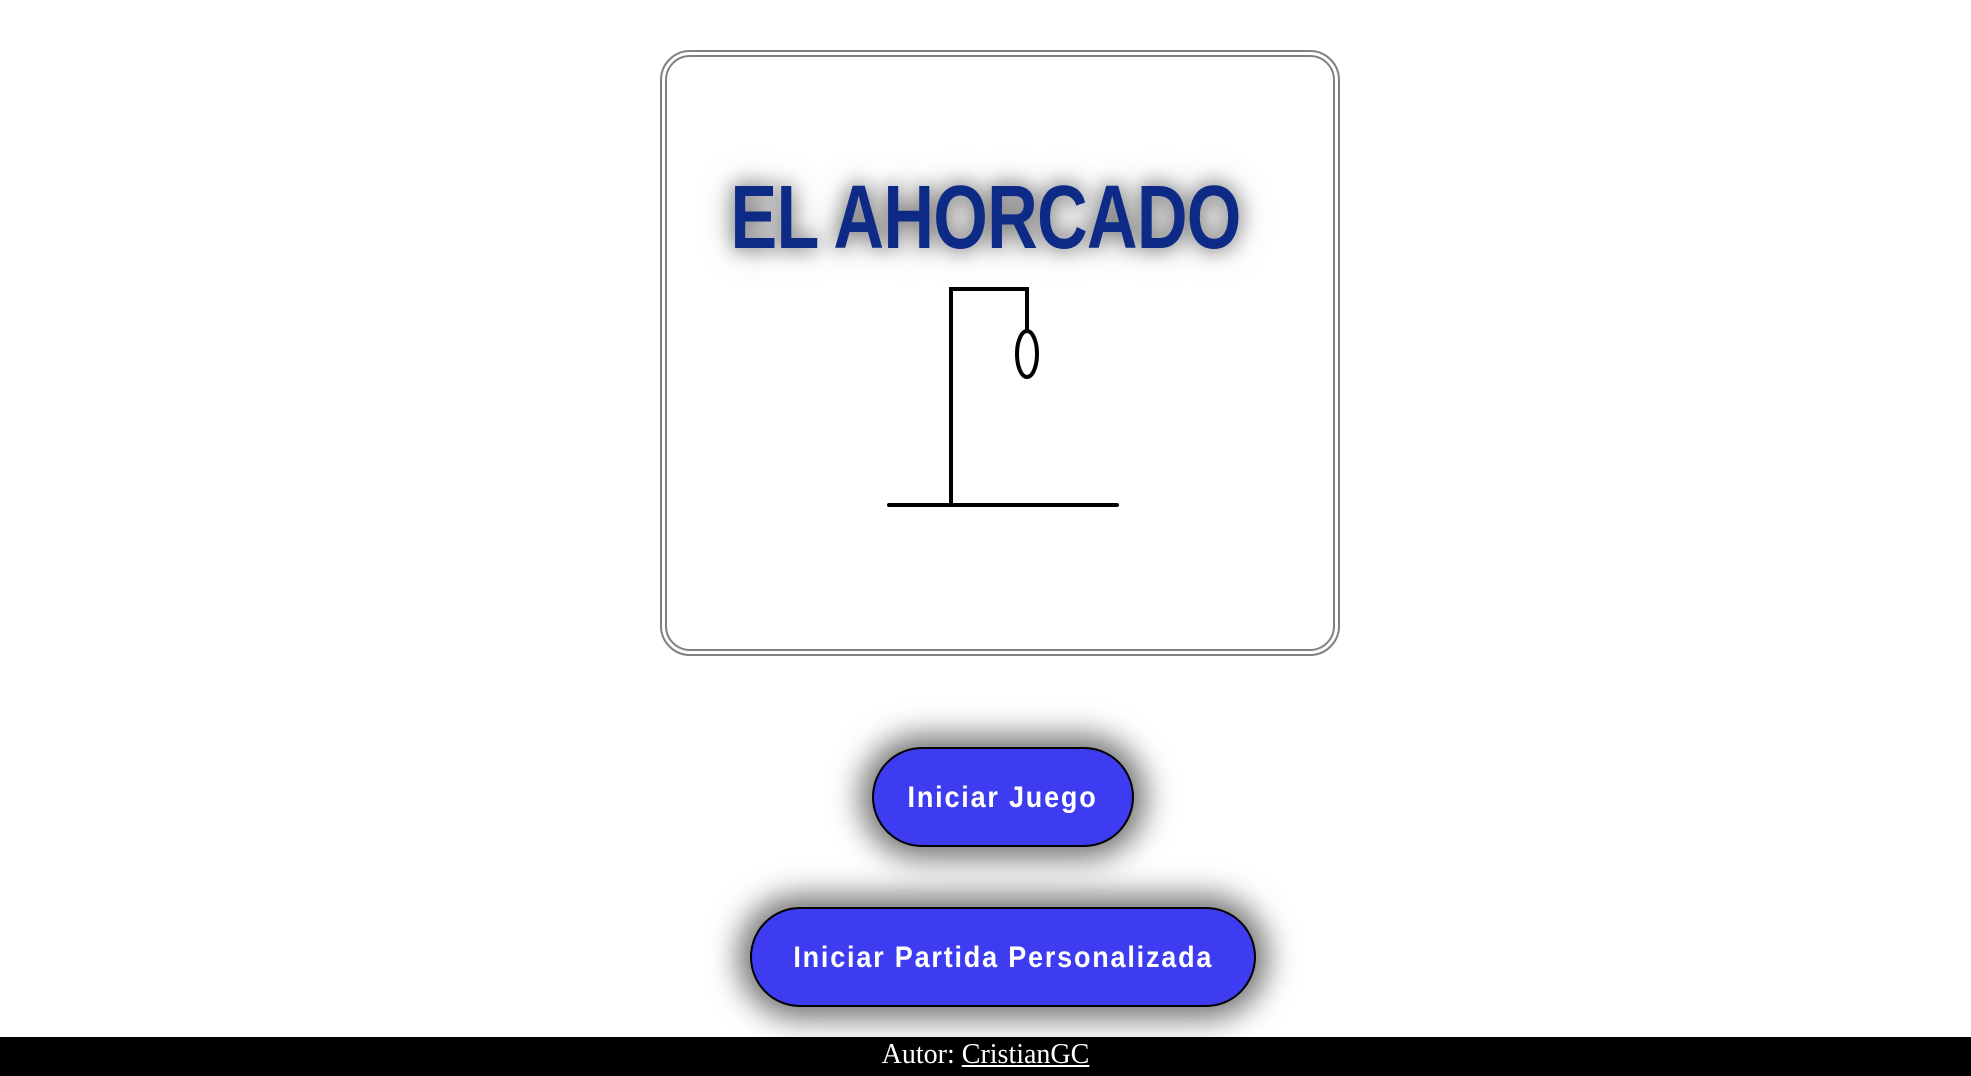  Describe the element at coordinates (1003, 397) in the screenshot. I see `gallows-icon` at that location.